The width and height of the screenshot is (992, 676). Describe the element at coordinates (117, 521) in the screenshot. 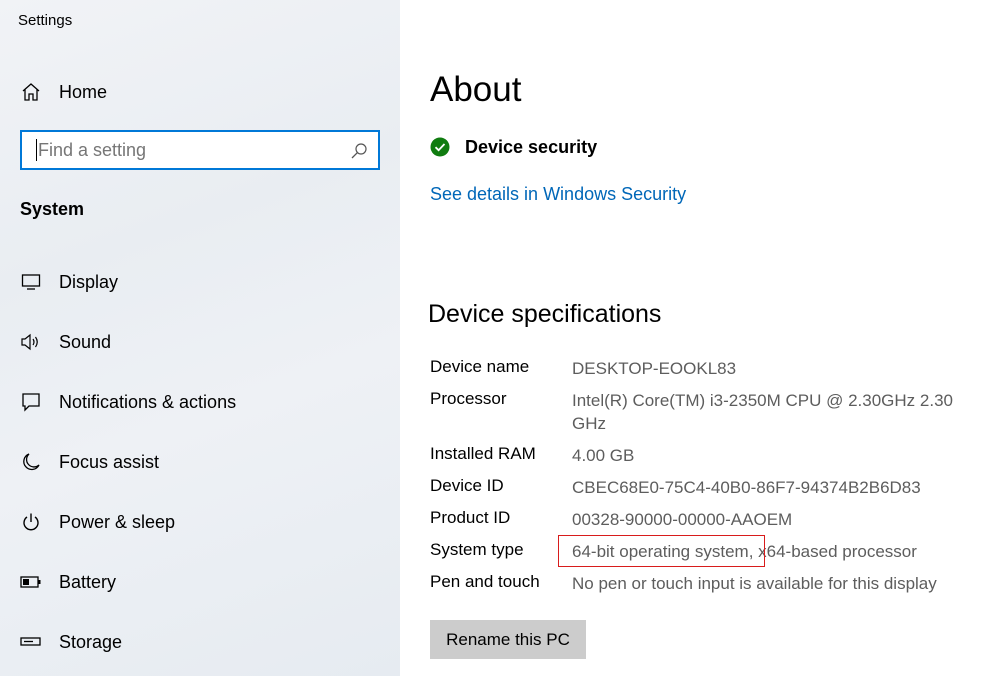

I see `sidebar-item-label: Power & sleep` at that location.